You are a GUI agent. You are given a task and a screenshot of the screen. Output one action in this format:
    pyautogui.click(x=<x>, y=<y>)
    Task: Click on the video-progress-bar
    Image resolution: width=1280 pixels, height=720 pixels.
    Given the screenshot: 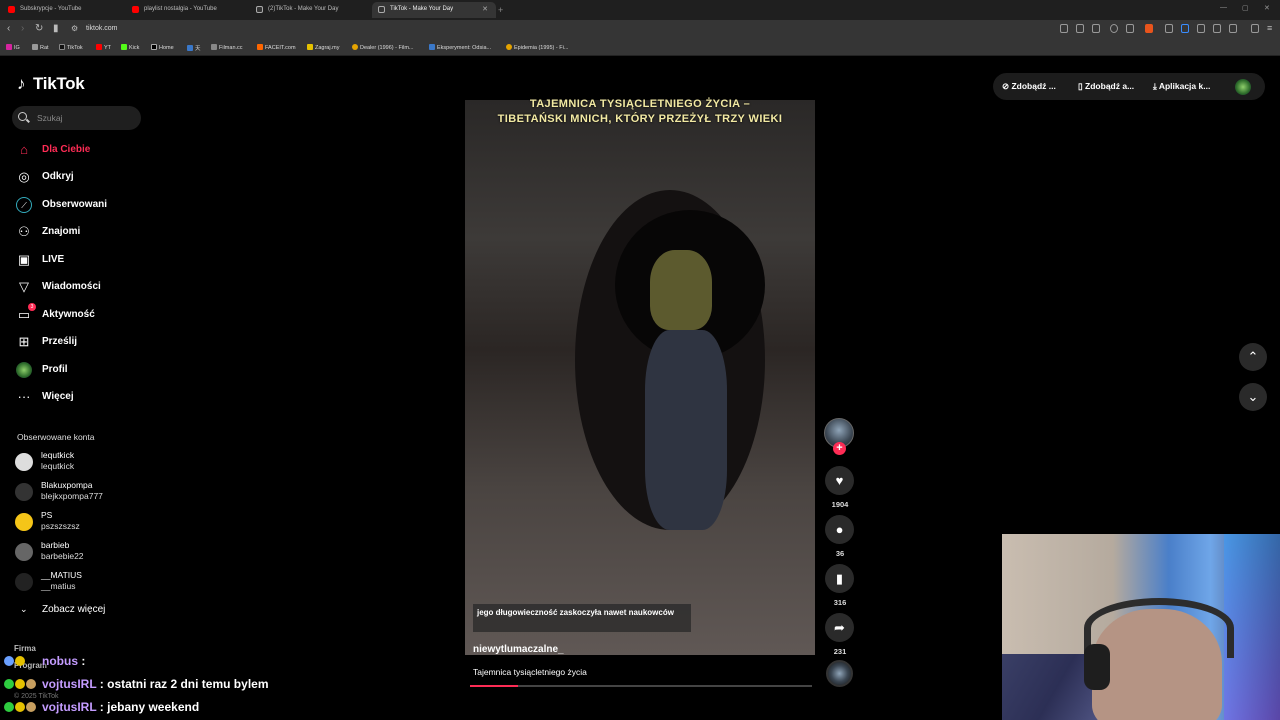 What is the action you would take?
    pyautogui.click(x=641, y=686)
    